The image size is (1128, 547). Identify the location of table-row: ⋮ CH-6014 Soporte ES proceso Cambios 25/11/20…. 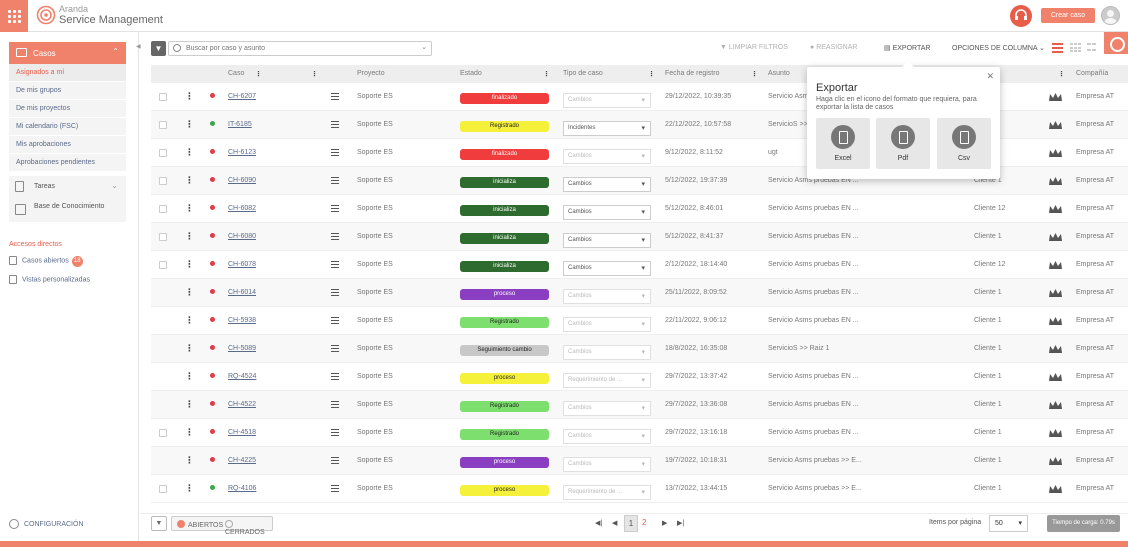
(639, 293).